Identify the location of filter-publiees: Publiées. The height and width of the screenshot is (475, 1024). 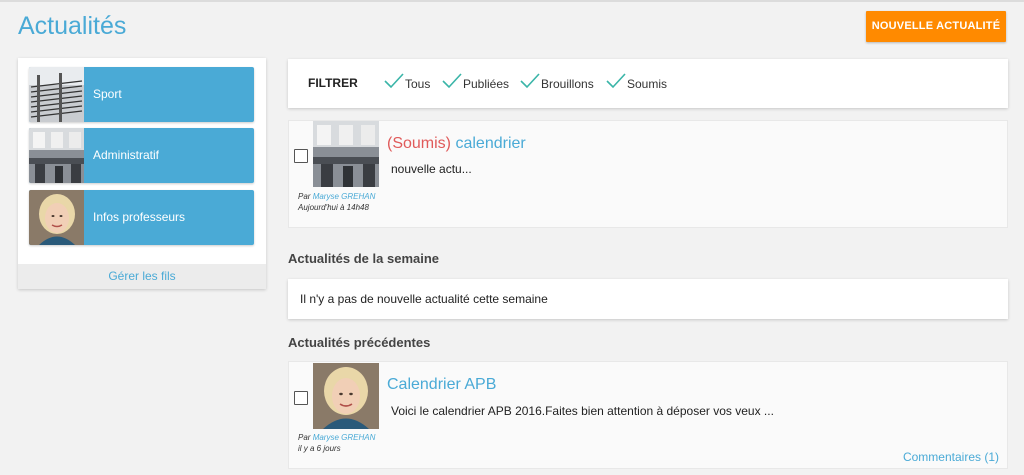
(475, 83).